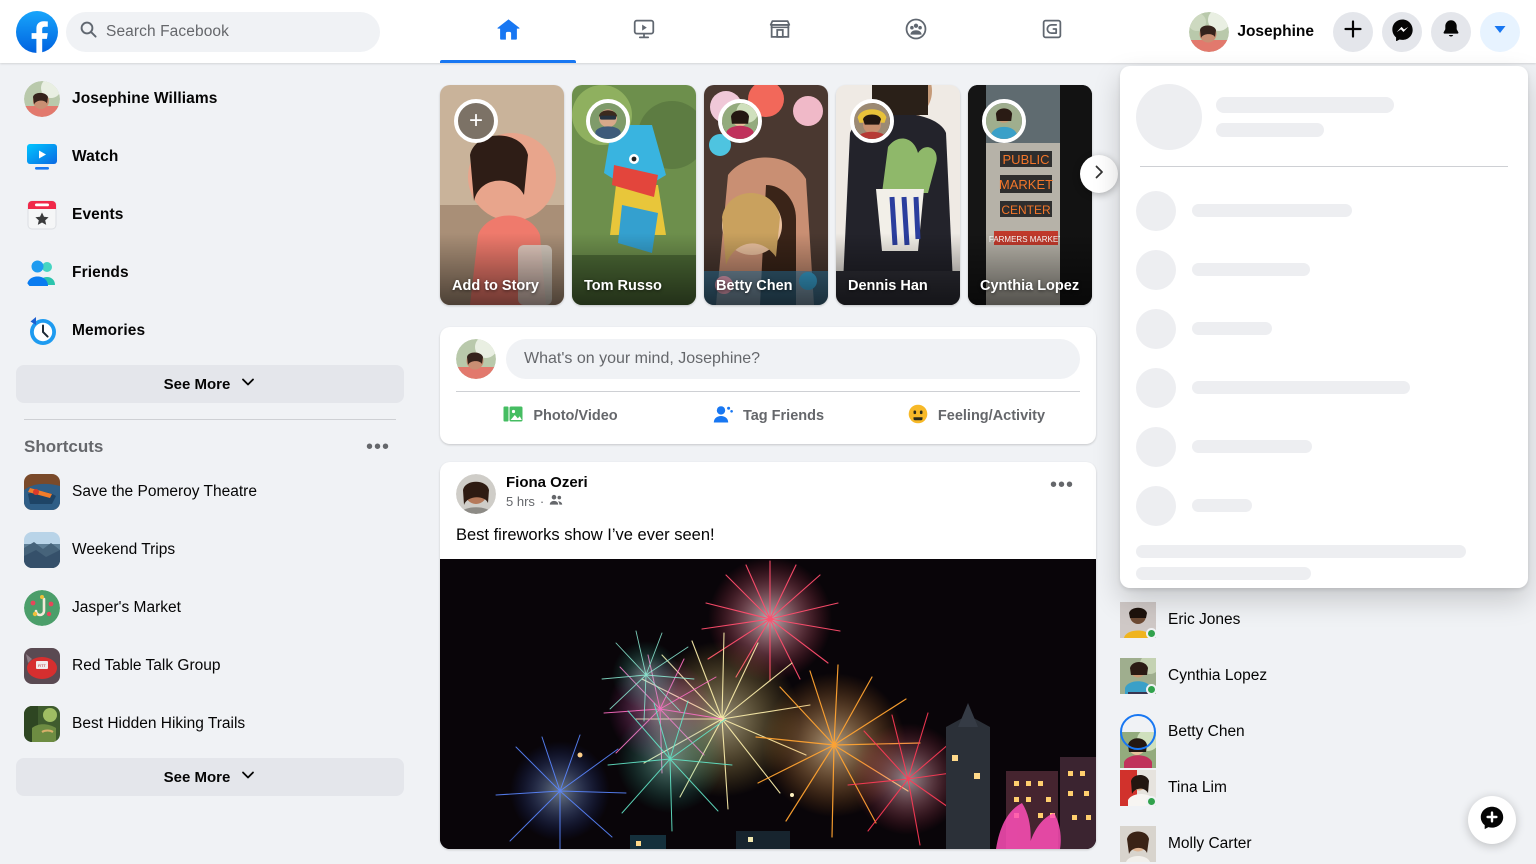 The image size is (1536, 864). I want to click on storefront-icon, so click(780, 31).